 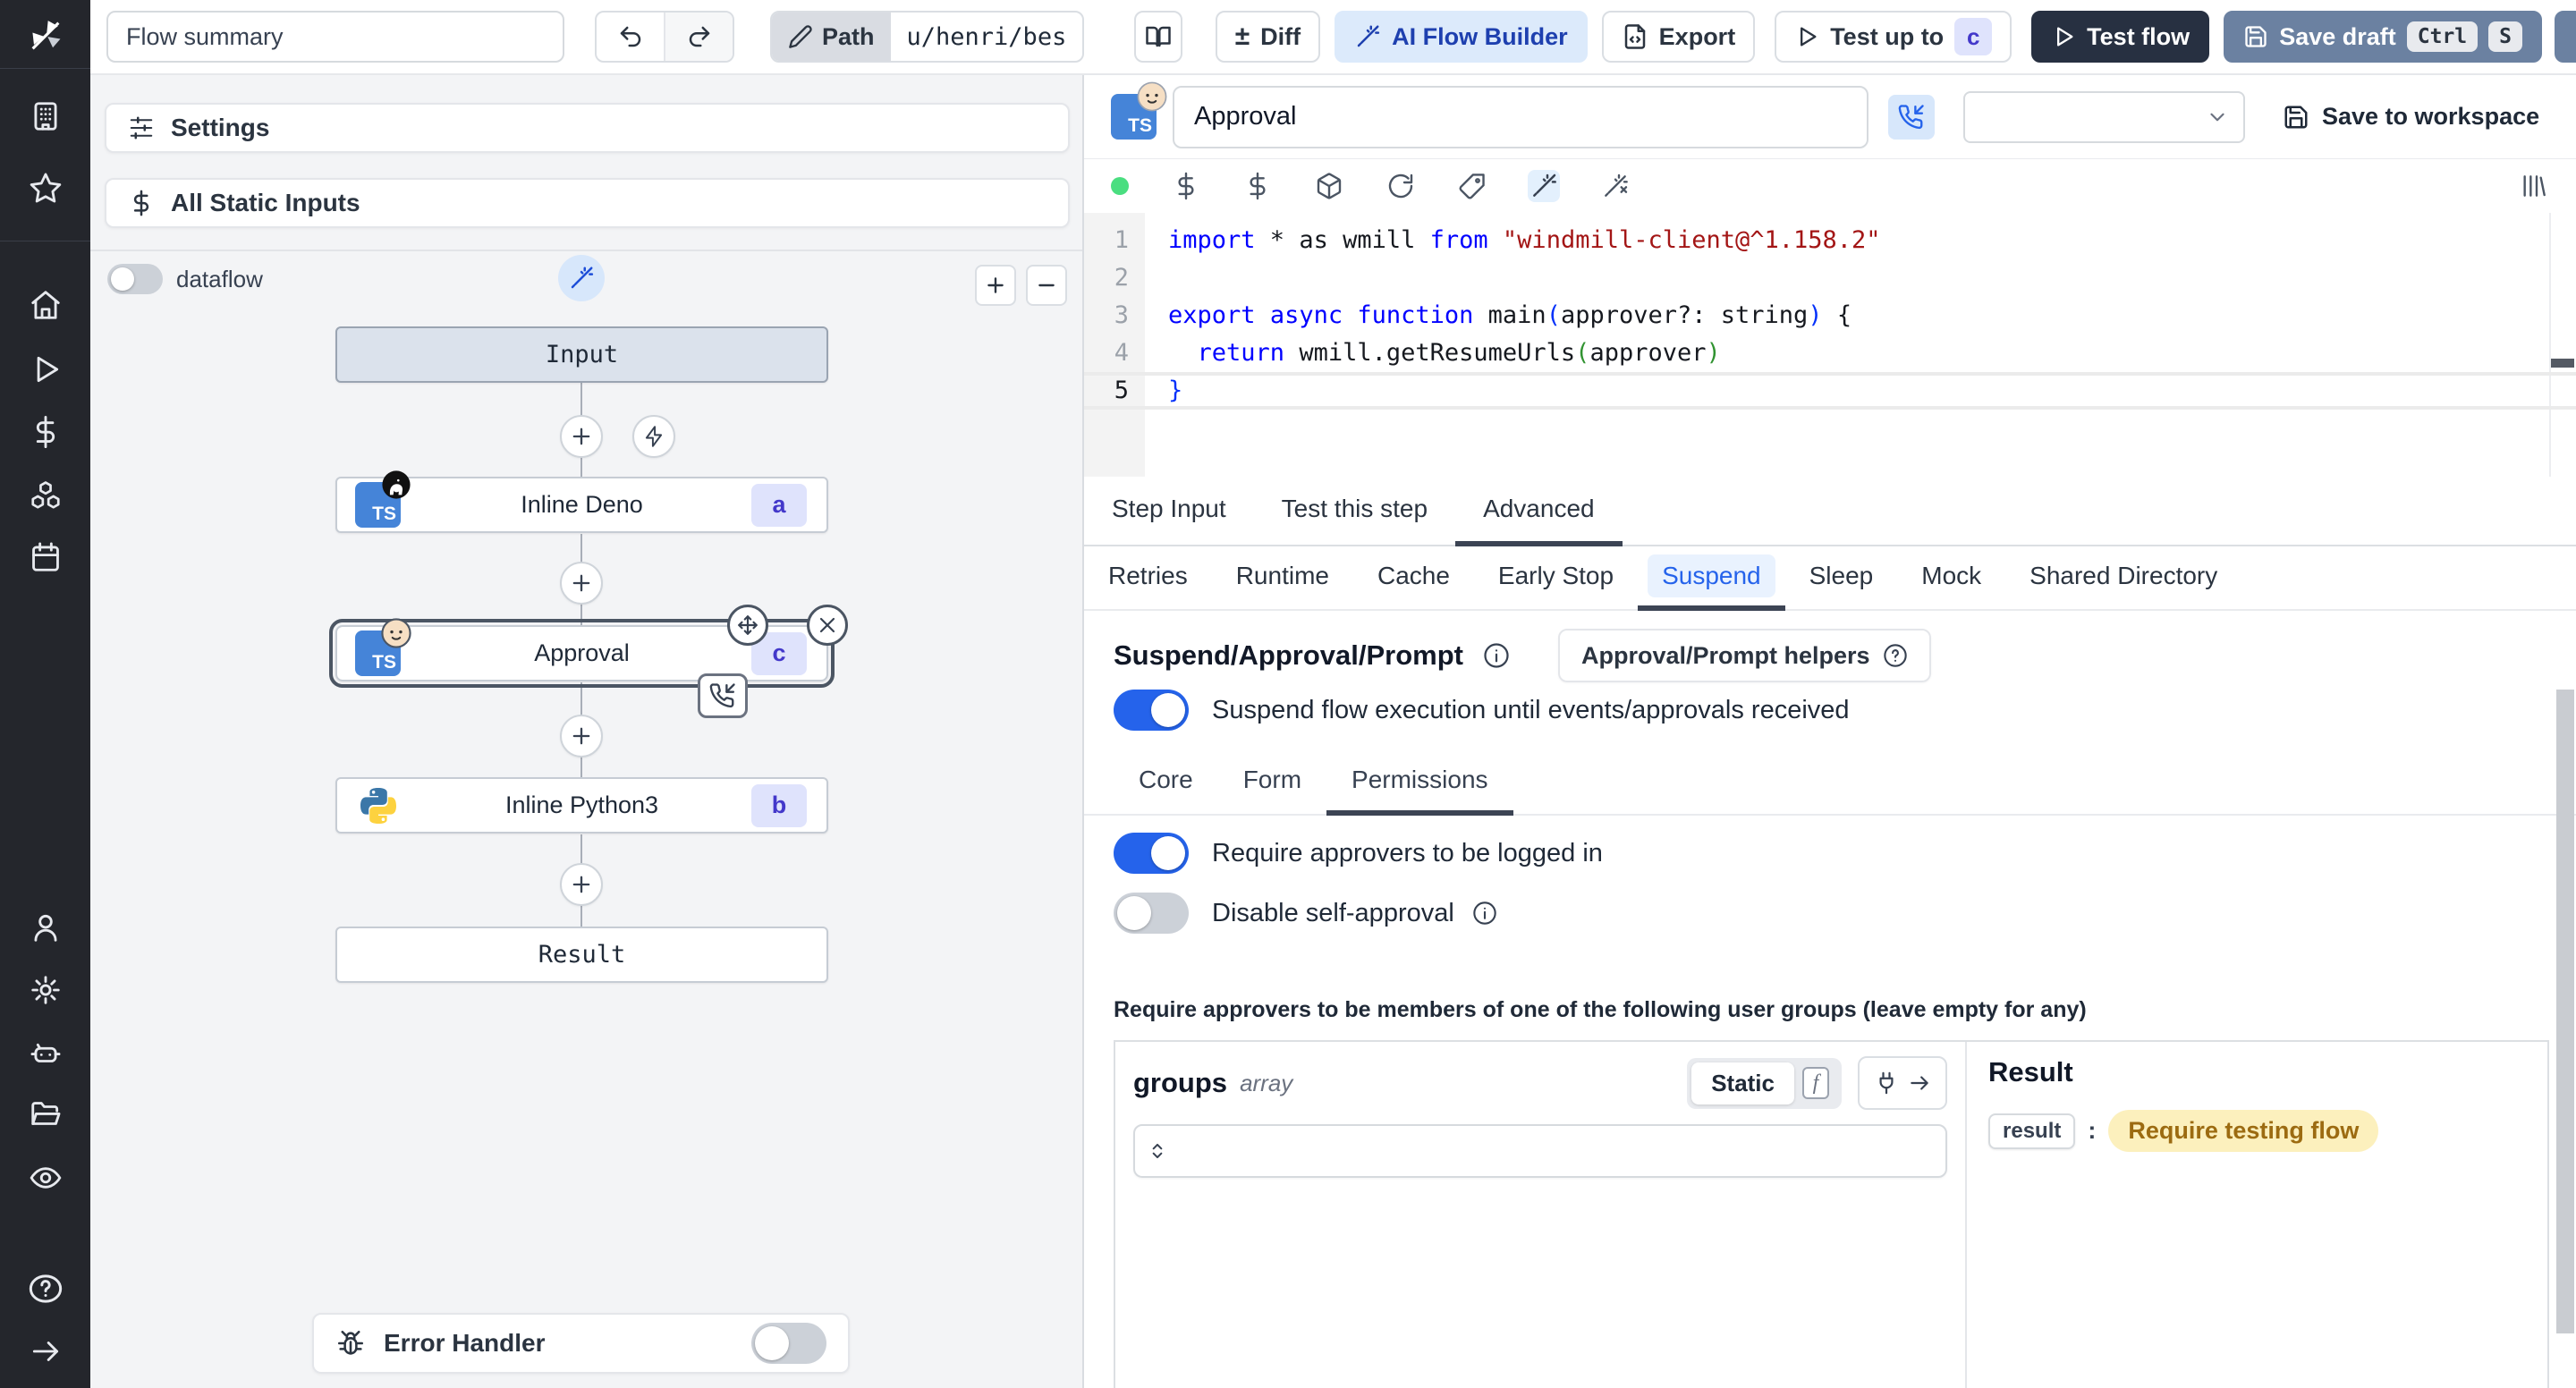 What do you see at coordinates (699, 37) in the screenshot?
I see `redo-button` at bounding box center [699, 37].